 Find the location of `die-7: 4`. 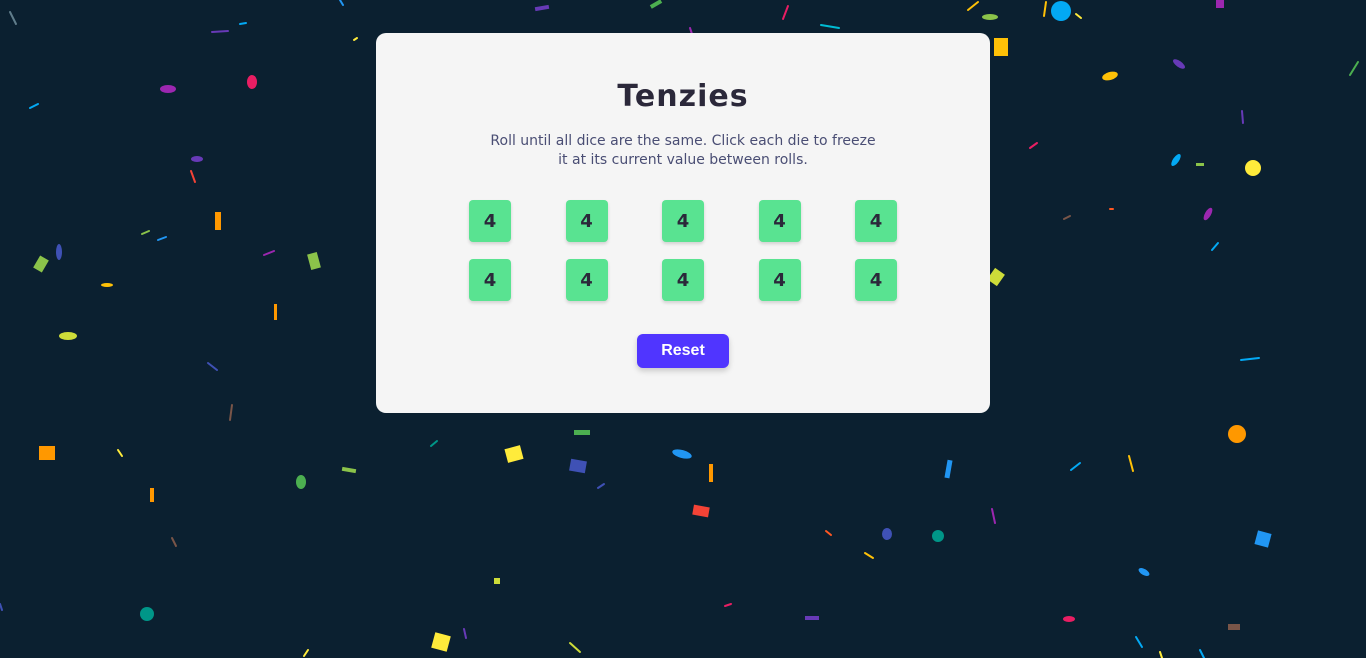

die-7: 4 is located at coordinates (586, 280).